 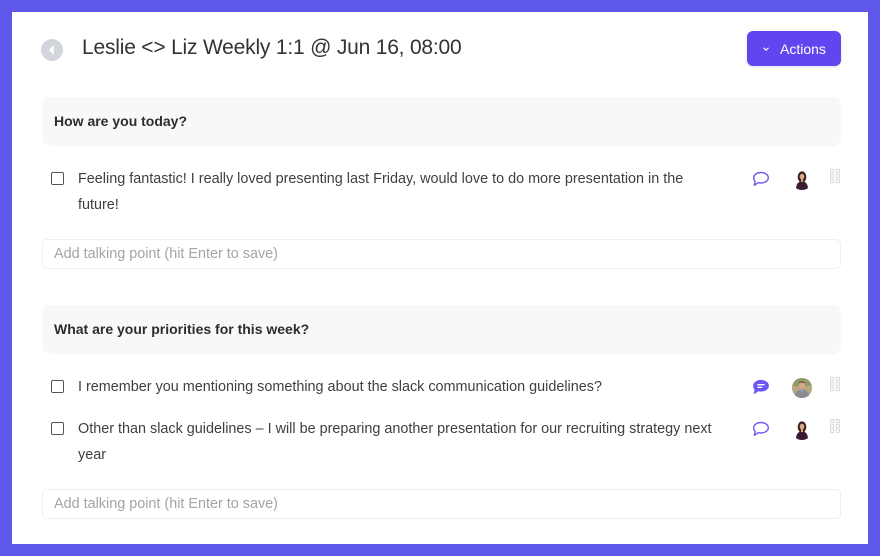 What do you see at coordinates (761, 387) in the screenshot?
I see `comment-filled-icon` at bounding box center [761, 387].